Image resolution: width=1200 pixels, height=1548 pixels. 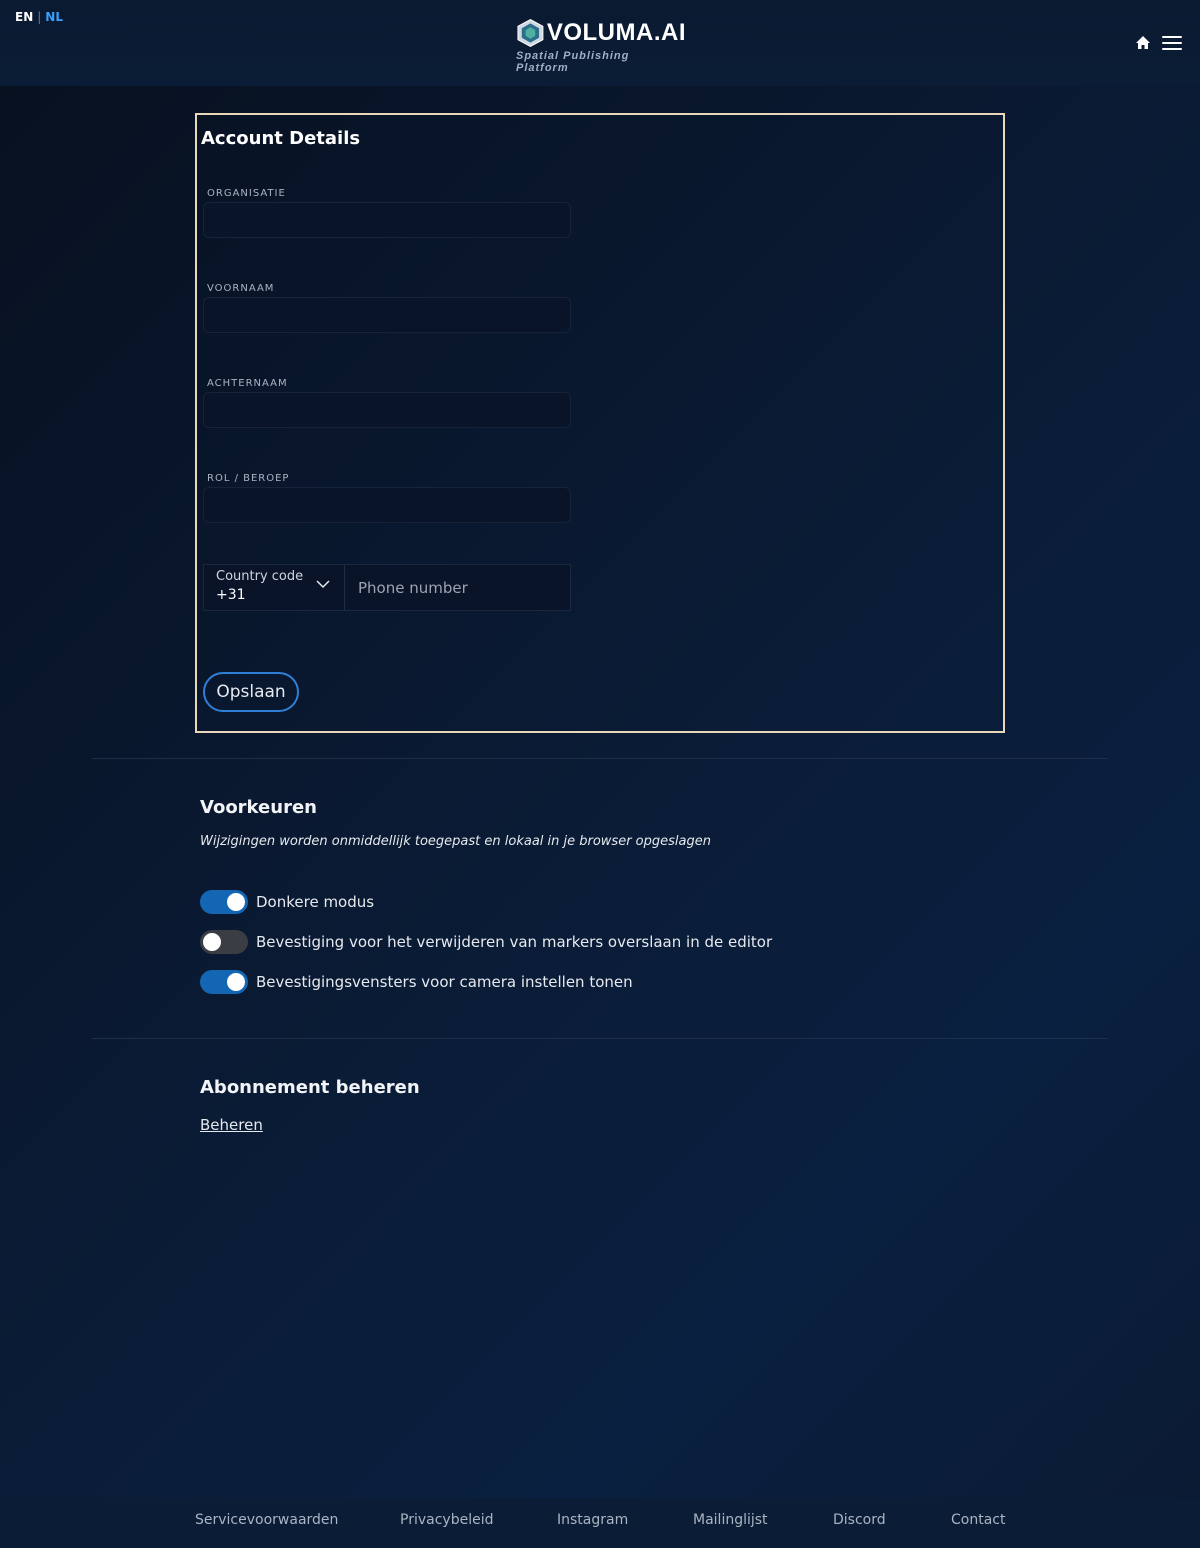 What do you see at coordinates (859, 1520) in the screenshot?
I see `footer-link-discord: Discord` at bounding box center [859, 1520].